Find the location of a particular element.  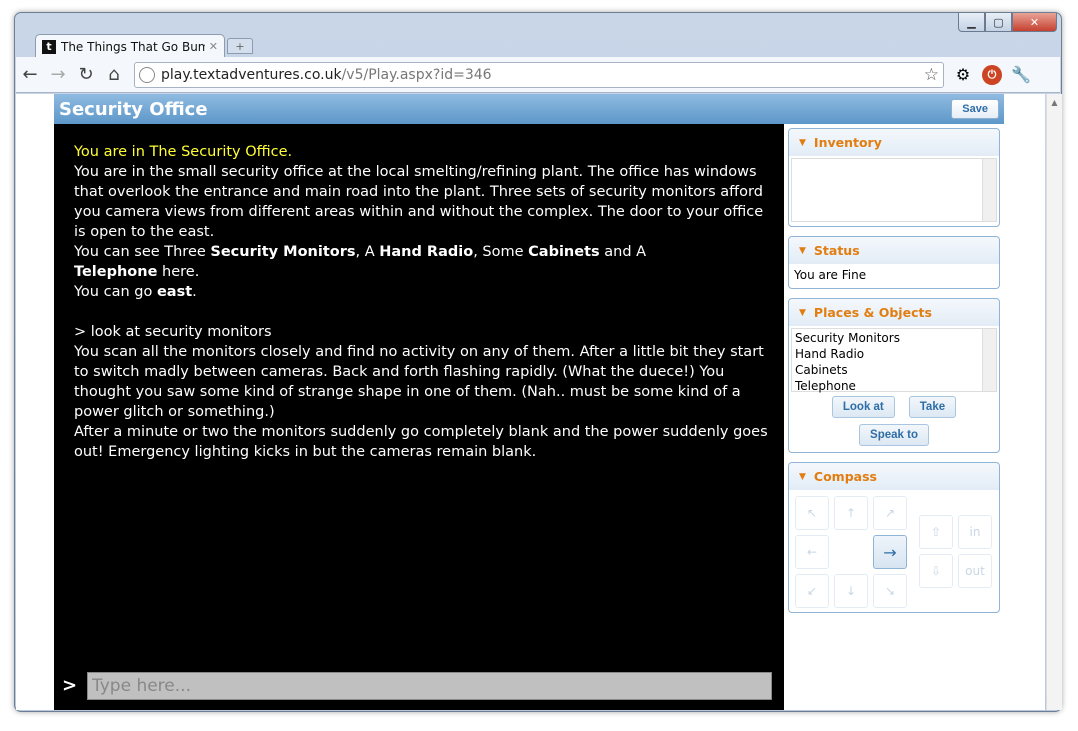

globe-icon is located at coordinates (147, 74).